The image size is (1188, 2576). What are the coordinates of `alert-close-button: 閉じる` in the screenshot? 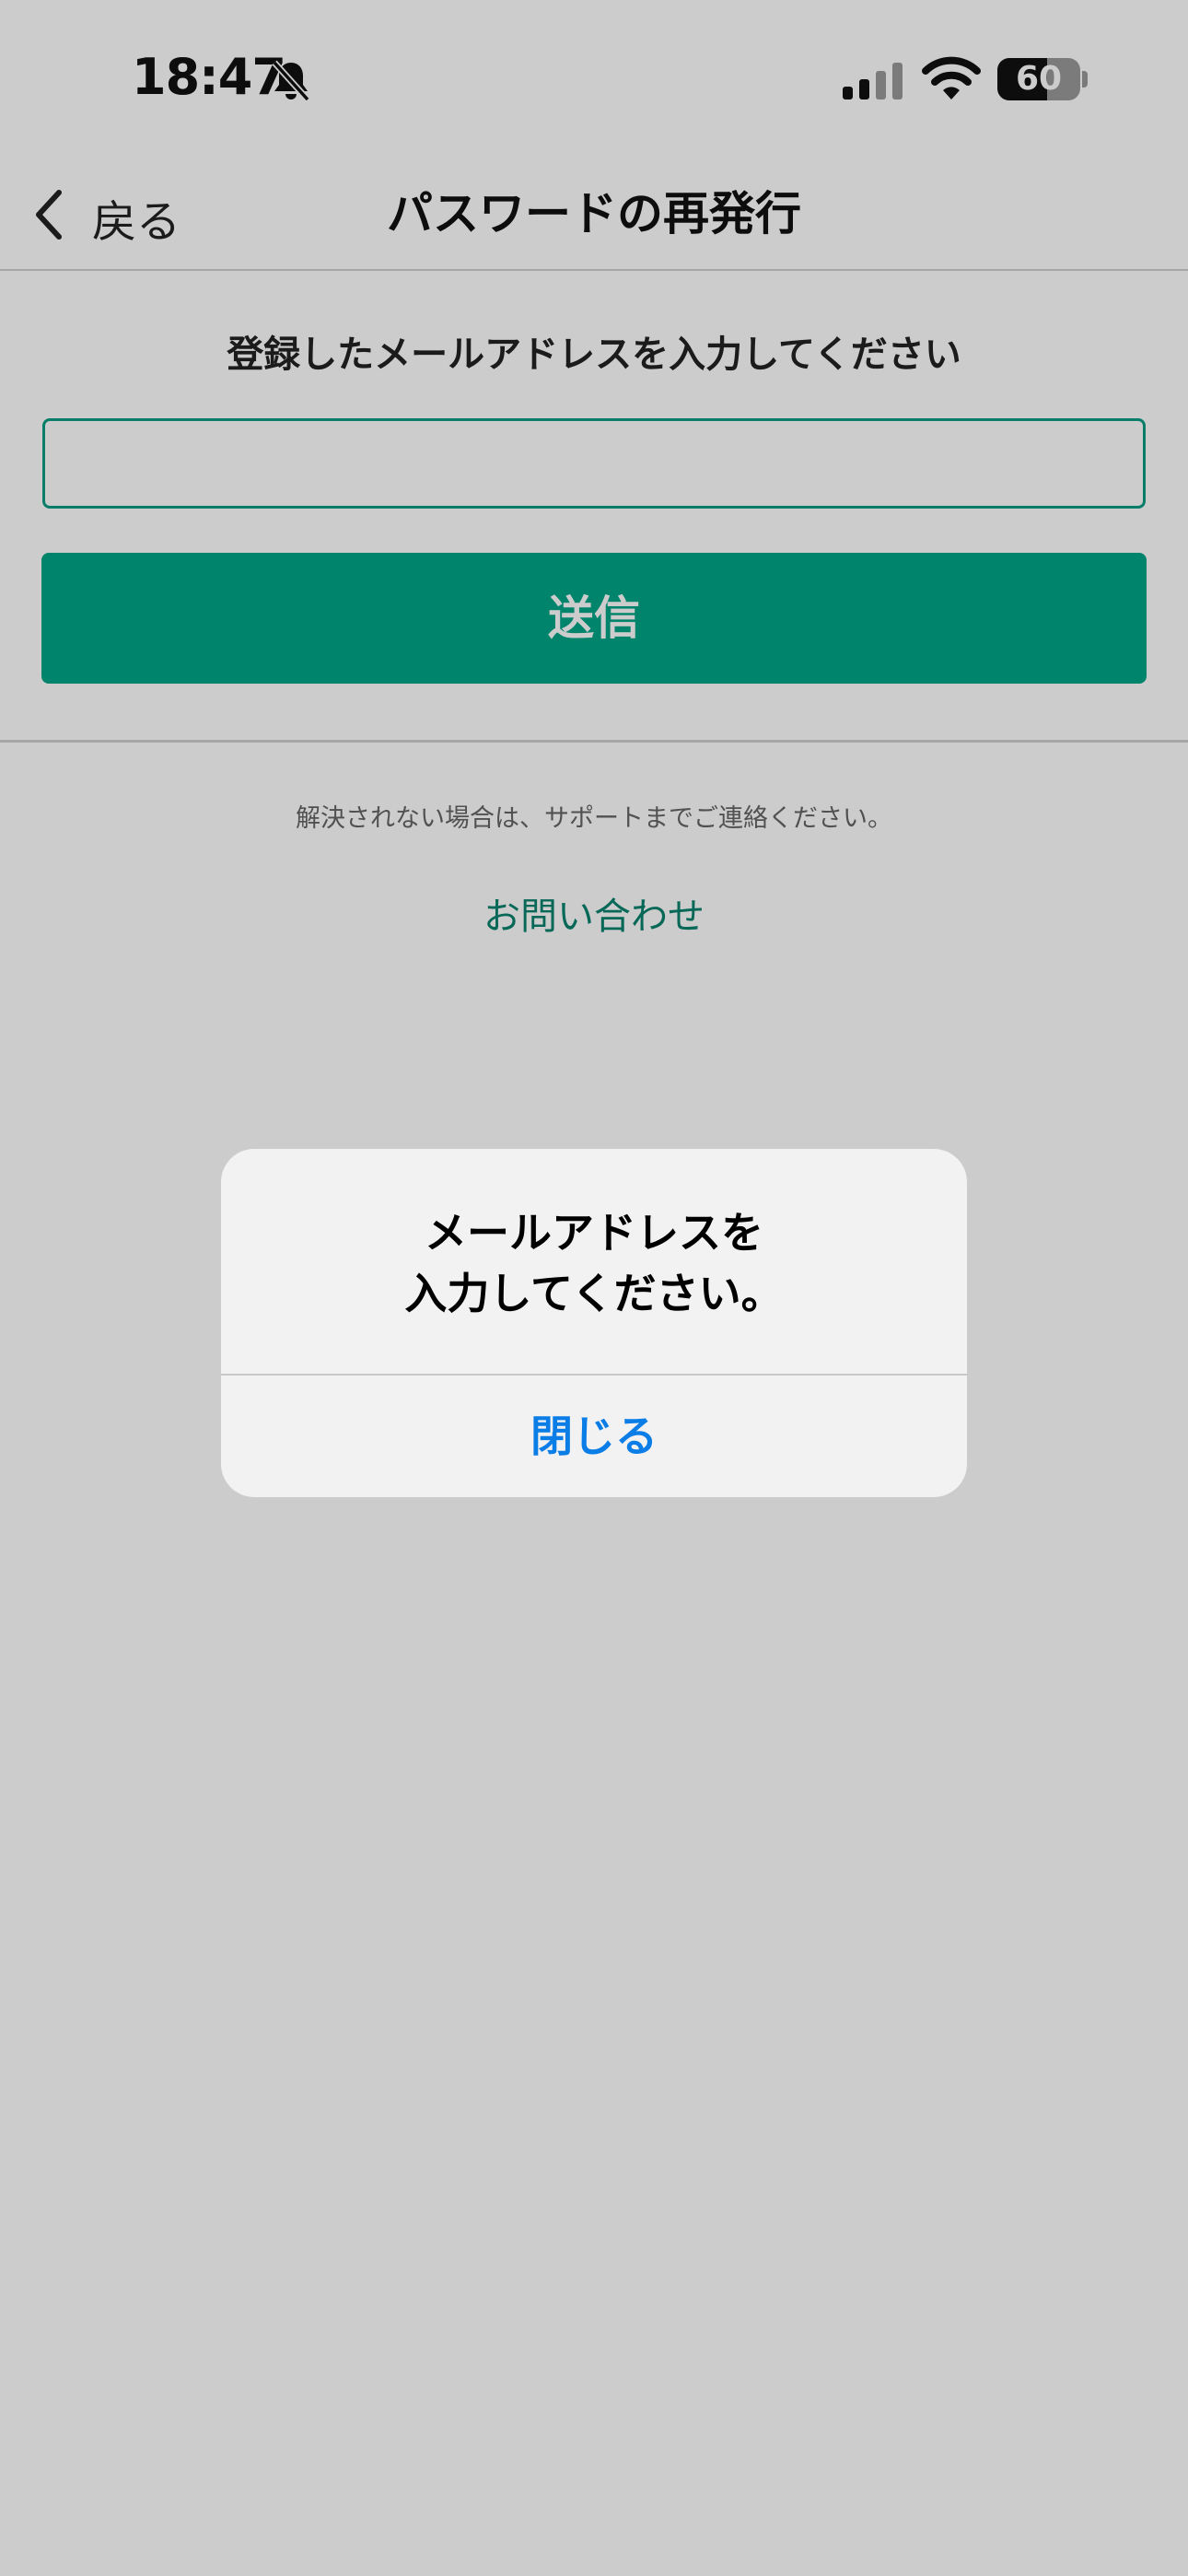 It's located at (594, 1436).